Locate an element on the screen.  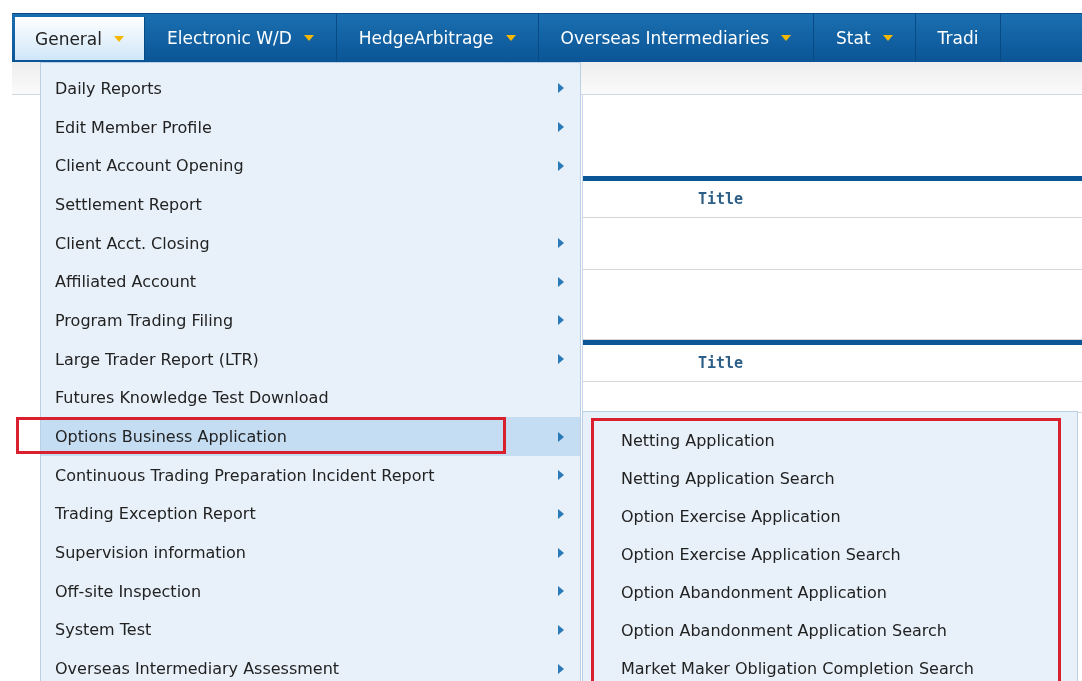
submenu-item: Netting Application Search is located at coordinates (839, 478).